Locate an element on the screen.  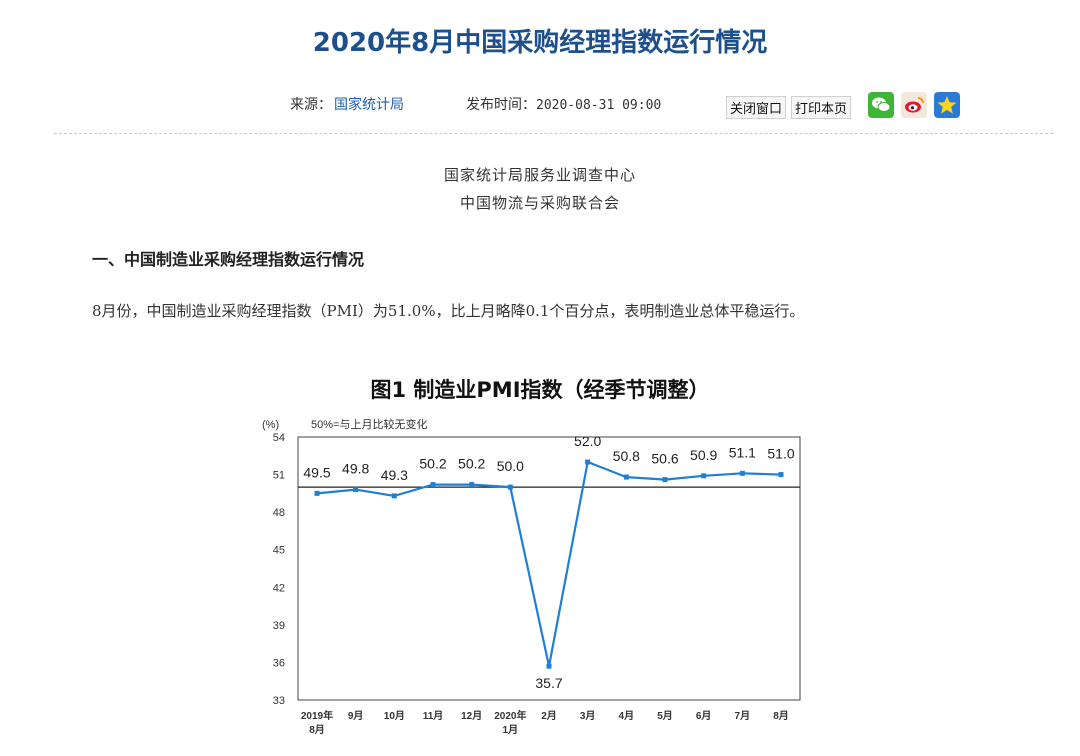
data-label: 50.0 is located at coordinates (510, 466).